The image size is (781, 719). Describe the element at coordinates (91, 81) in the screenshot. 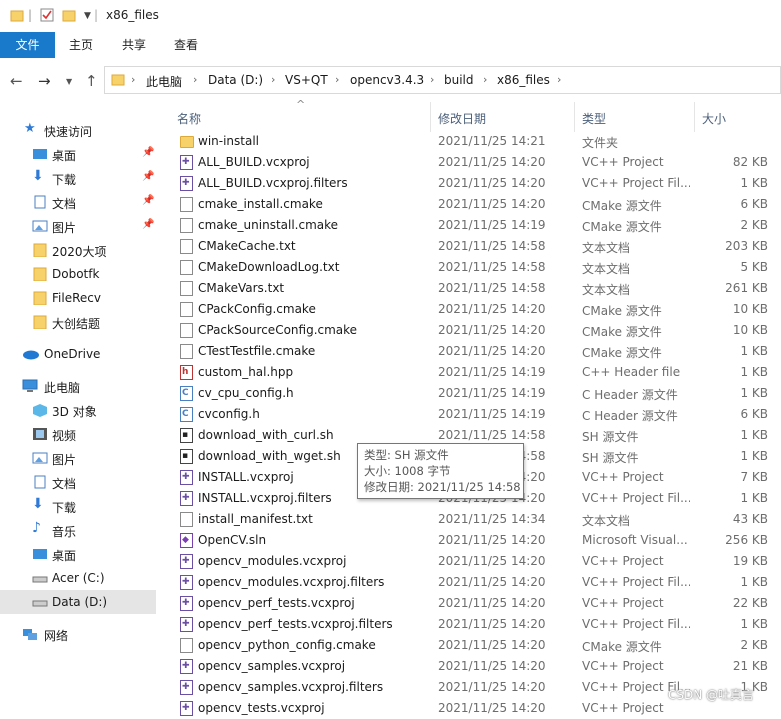

I see `up-arrow-icon: ↑` at that location.